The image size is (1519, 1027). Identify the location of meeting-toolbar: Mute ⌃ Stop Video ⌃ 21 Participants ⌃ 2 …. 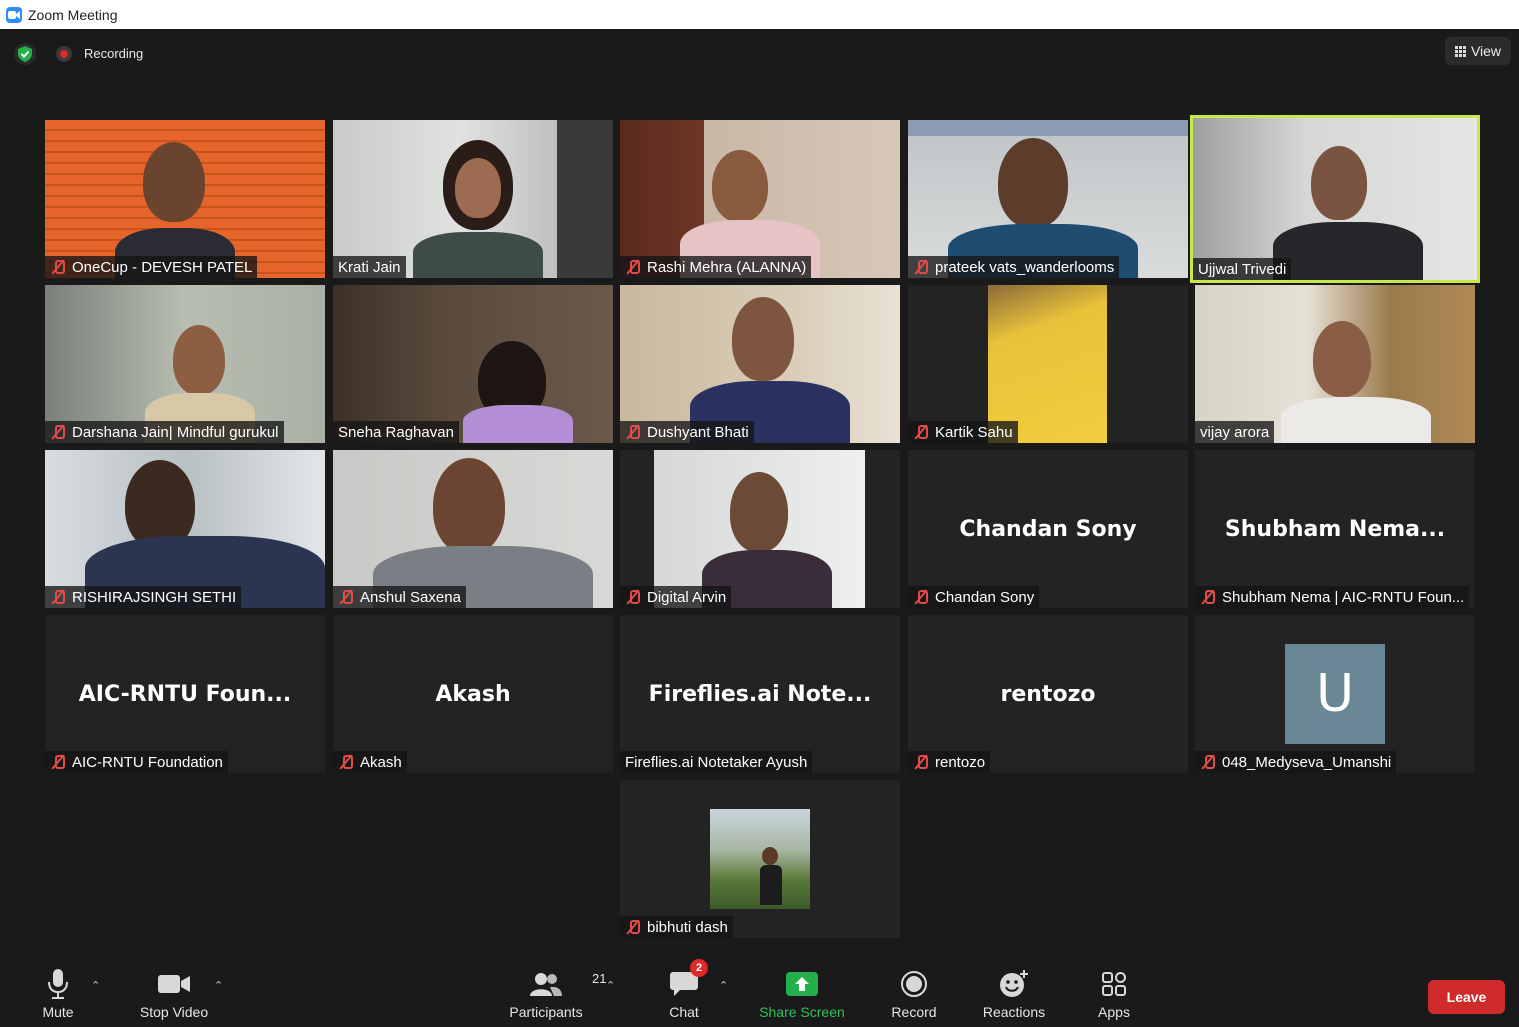
(759, 992).